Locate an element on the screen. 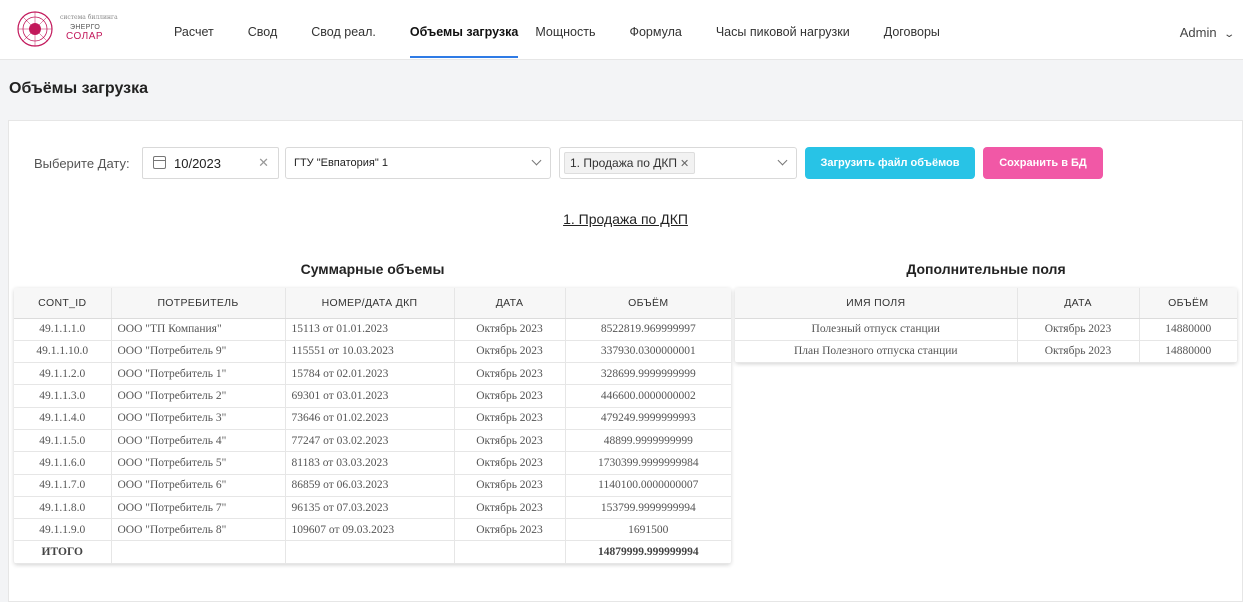  table-cell: 69301 от 03.01.2023 is located at coordinates (370, 396).